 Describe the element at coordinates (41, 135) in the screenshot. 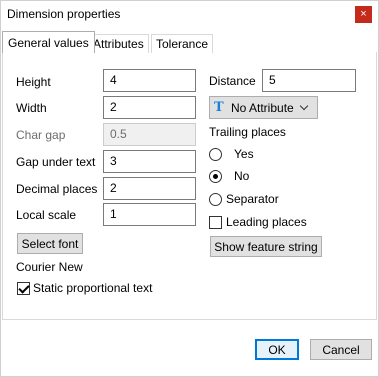

I see `char-gap-label: Char gap` at that location.